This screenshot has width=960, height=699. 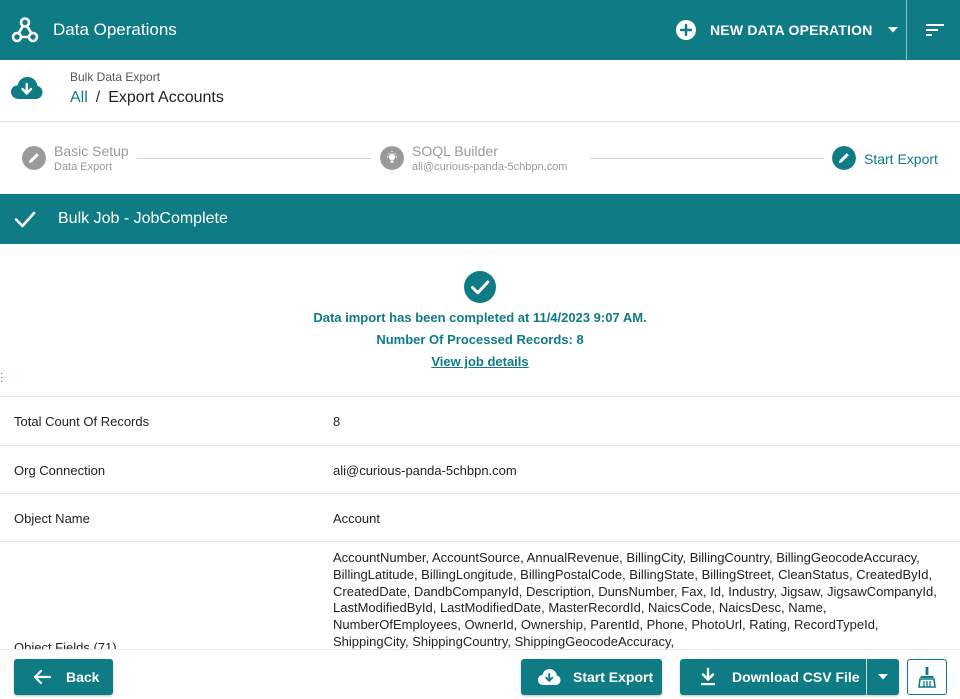 I want to click on row-value: ali@curious-panda-5chbpn.com, so click(x=425, y=470).